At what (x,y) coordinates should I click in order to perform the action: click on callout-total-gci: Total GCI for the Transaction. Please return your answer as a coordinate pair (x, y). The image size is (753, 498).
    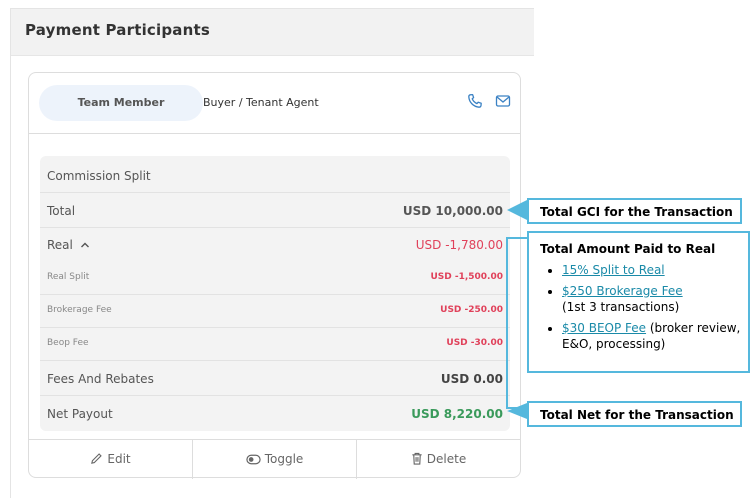
    Looking at the image, I should click on (634, 211).